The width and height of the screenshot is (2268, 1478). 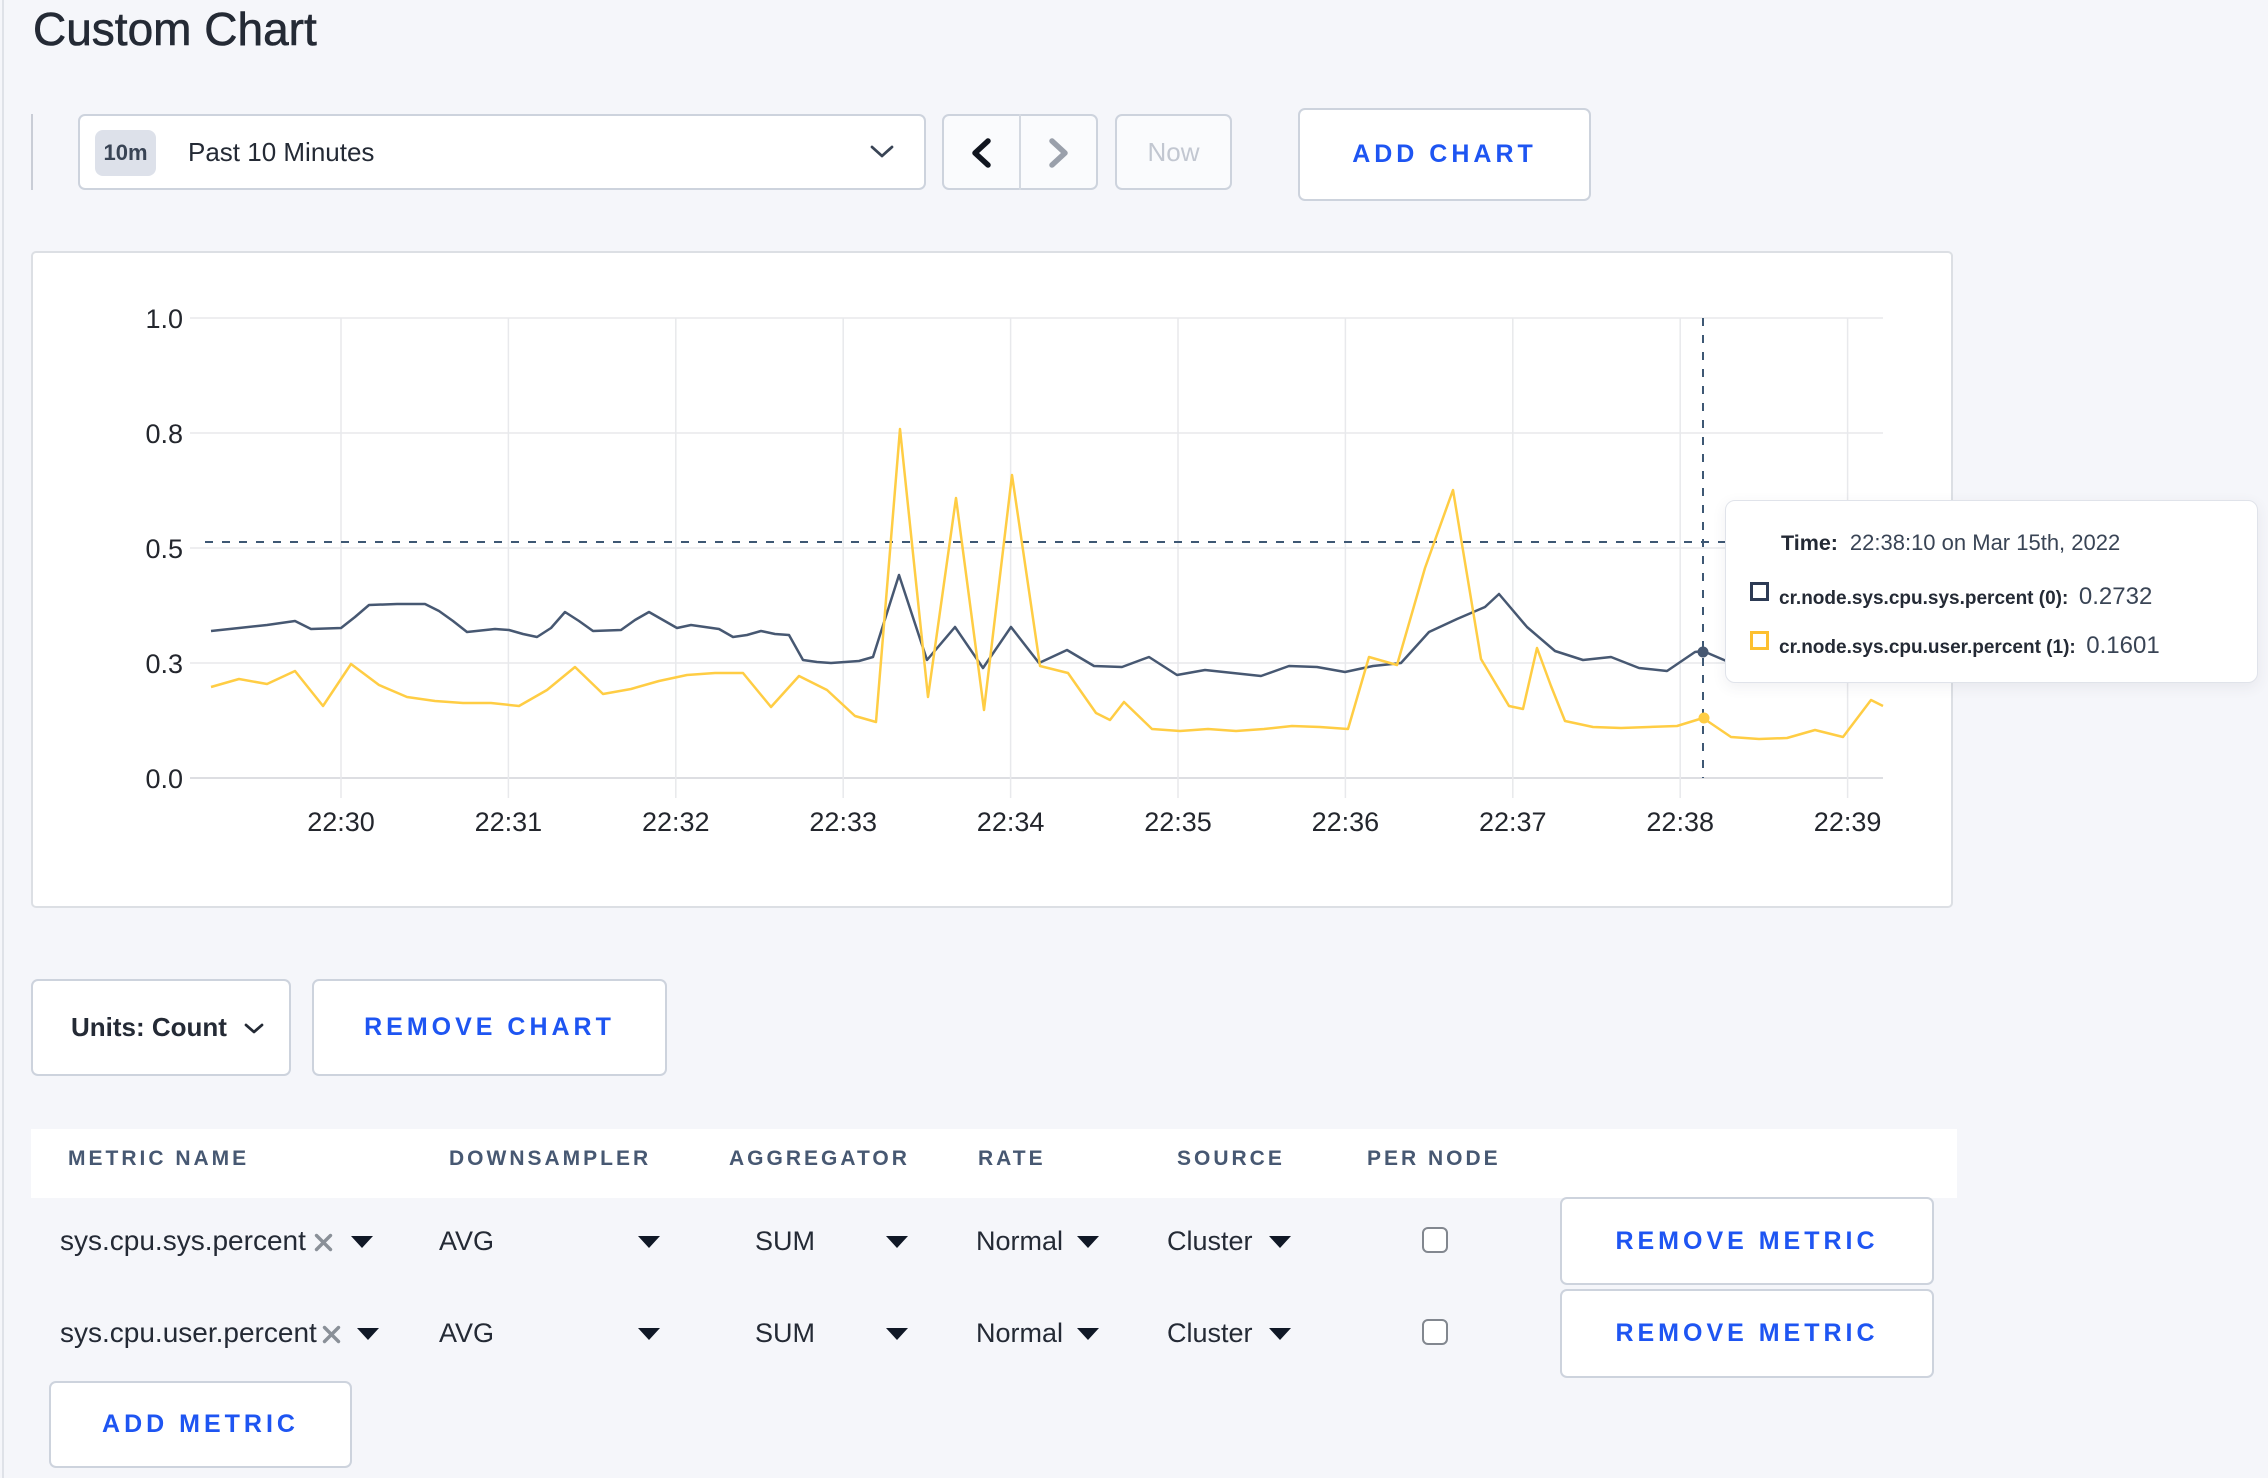 I want to click on svg-text: 1.0, so click(x=164, y=319).